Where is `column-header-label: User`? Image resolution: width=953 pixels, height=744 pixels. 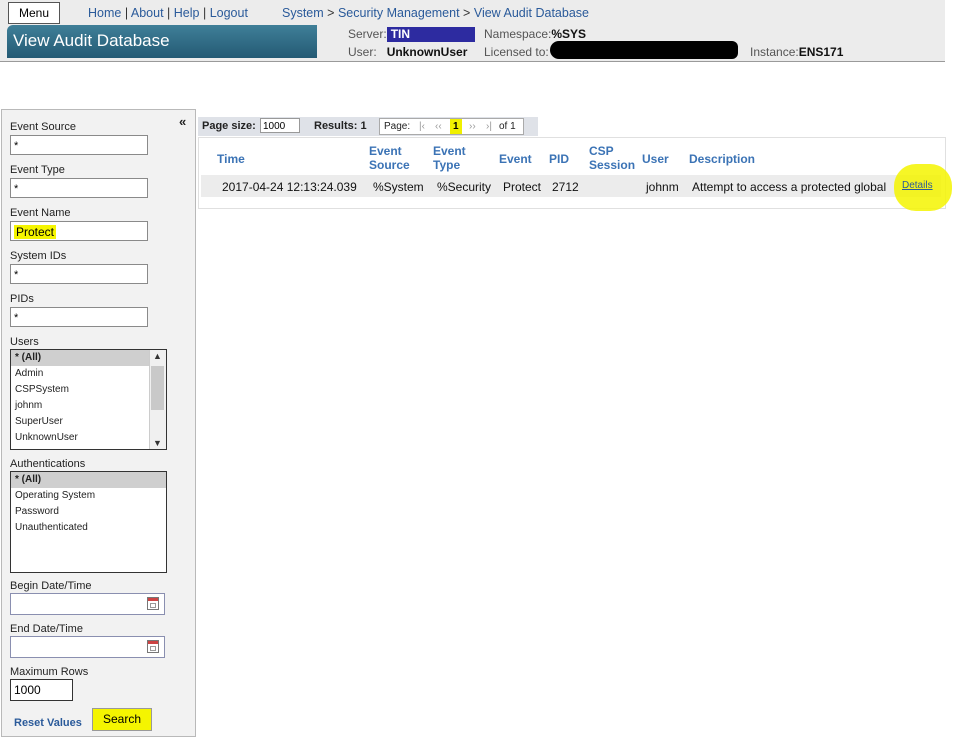 column-header-label: User is located at coordinates (655, 159).